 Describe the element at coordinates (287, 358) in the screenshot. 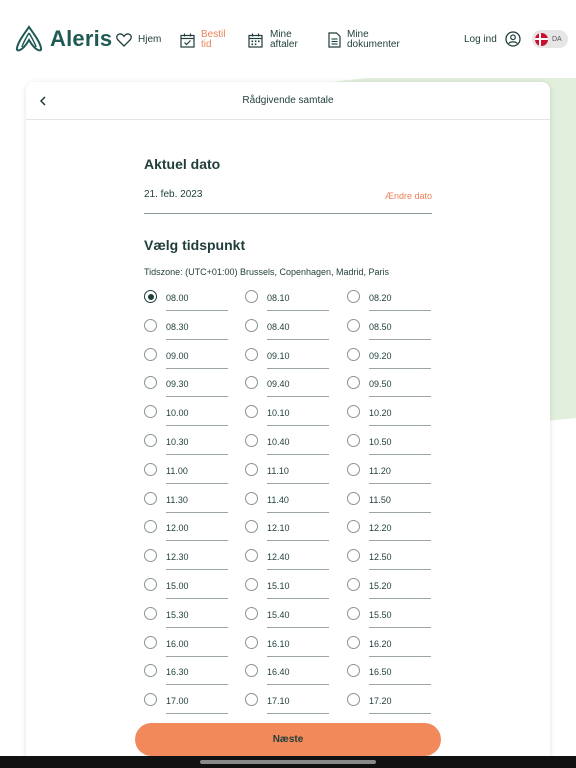

I see `time-slot: 09.10` at that location.